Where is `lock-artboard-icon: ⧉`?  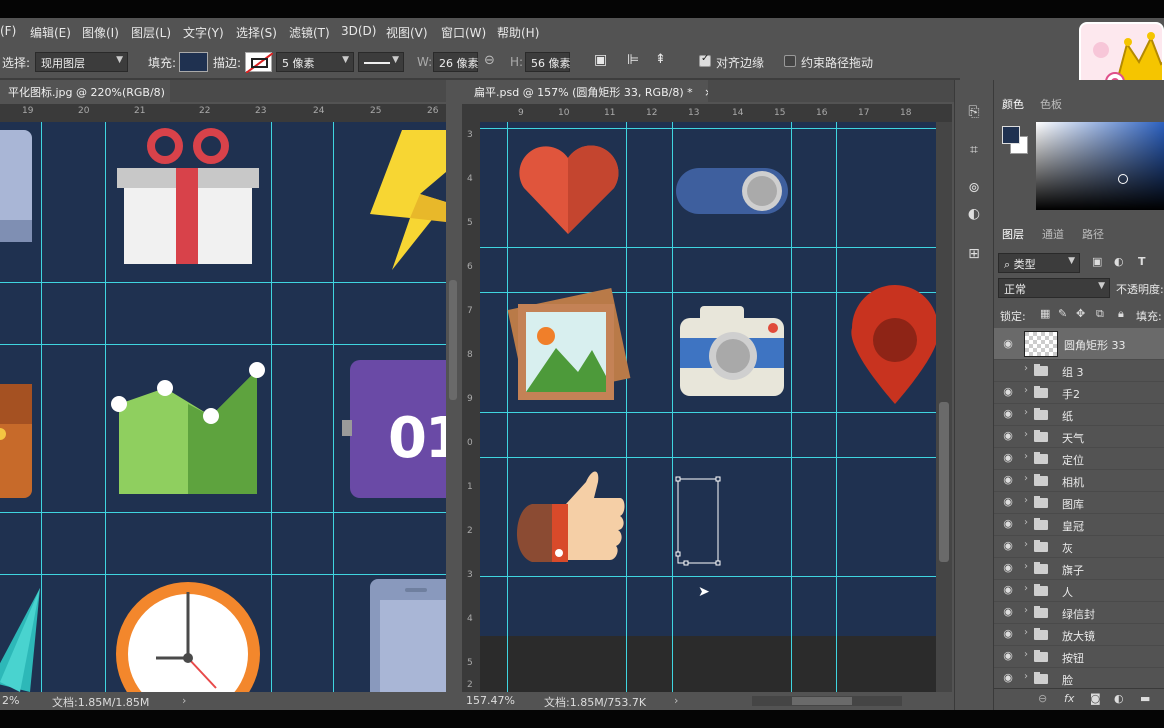
lock-artboard-icon: ⧉ is located at coordinates (1100, 314).